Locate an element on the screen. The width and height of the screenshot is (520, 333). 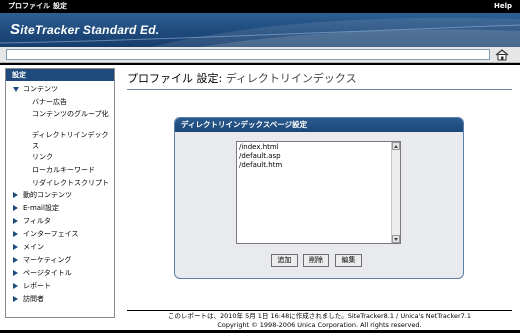
sidebar-item-label: マーケティング is located at coordinates (47, 260).